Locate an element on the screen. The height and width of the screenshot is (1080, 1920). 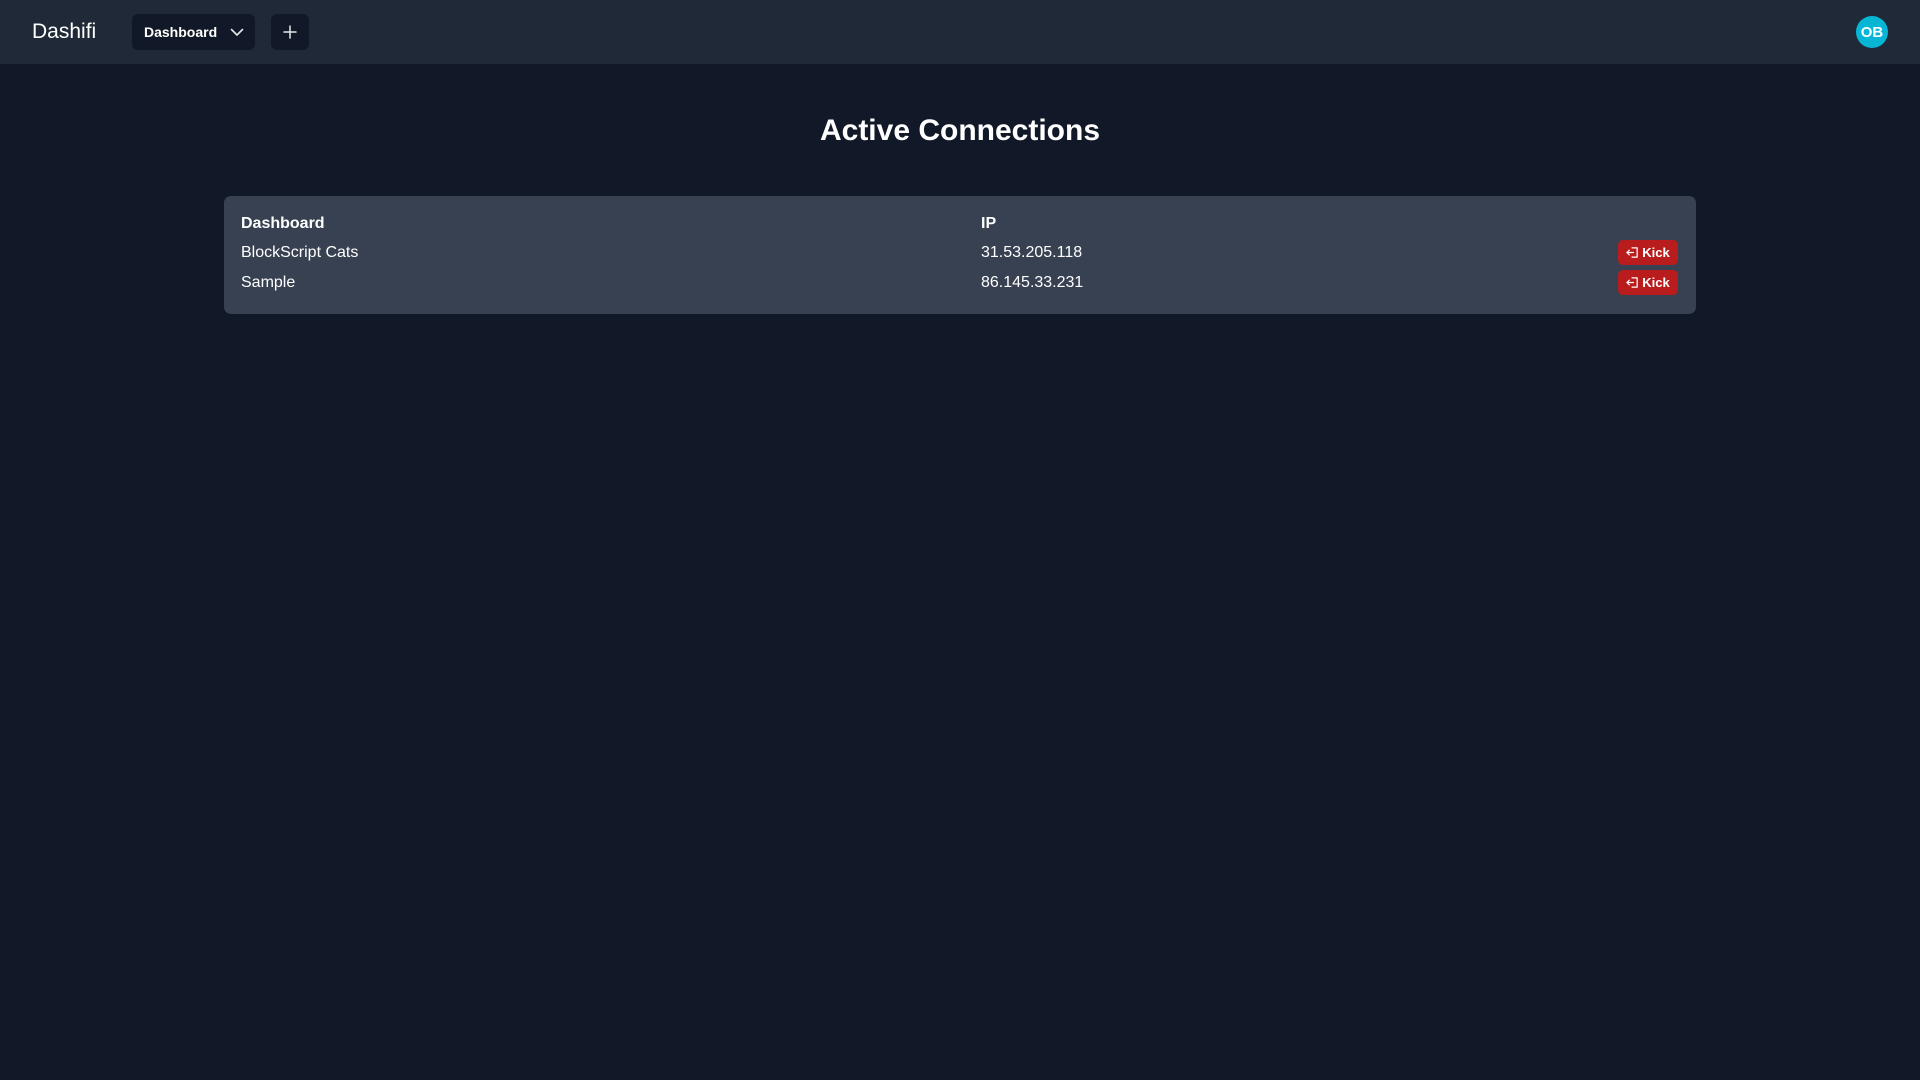
dashboard-select: Dashboard is located at coordinates (193, 32).